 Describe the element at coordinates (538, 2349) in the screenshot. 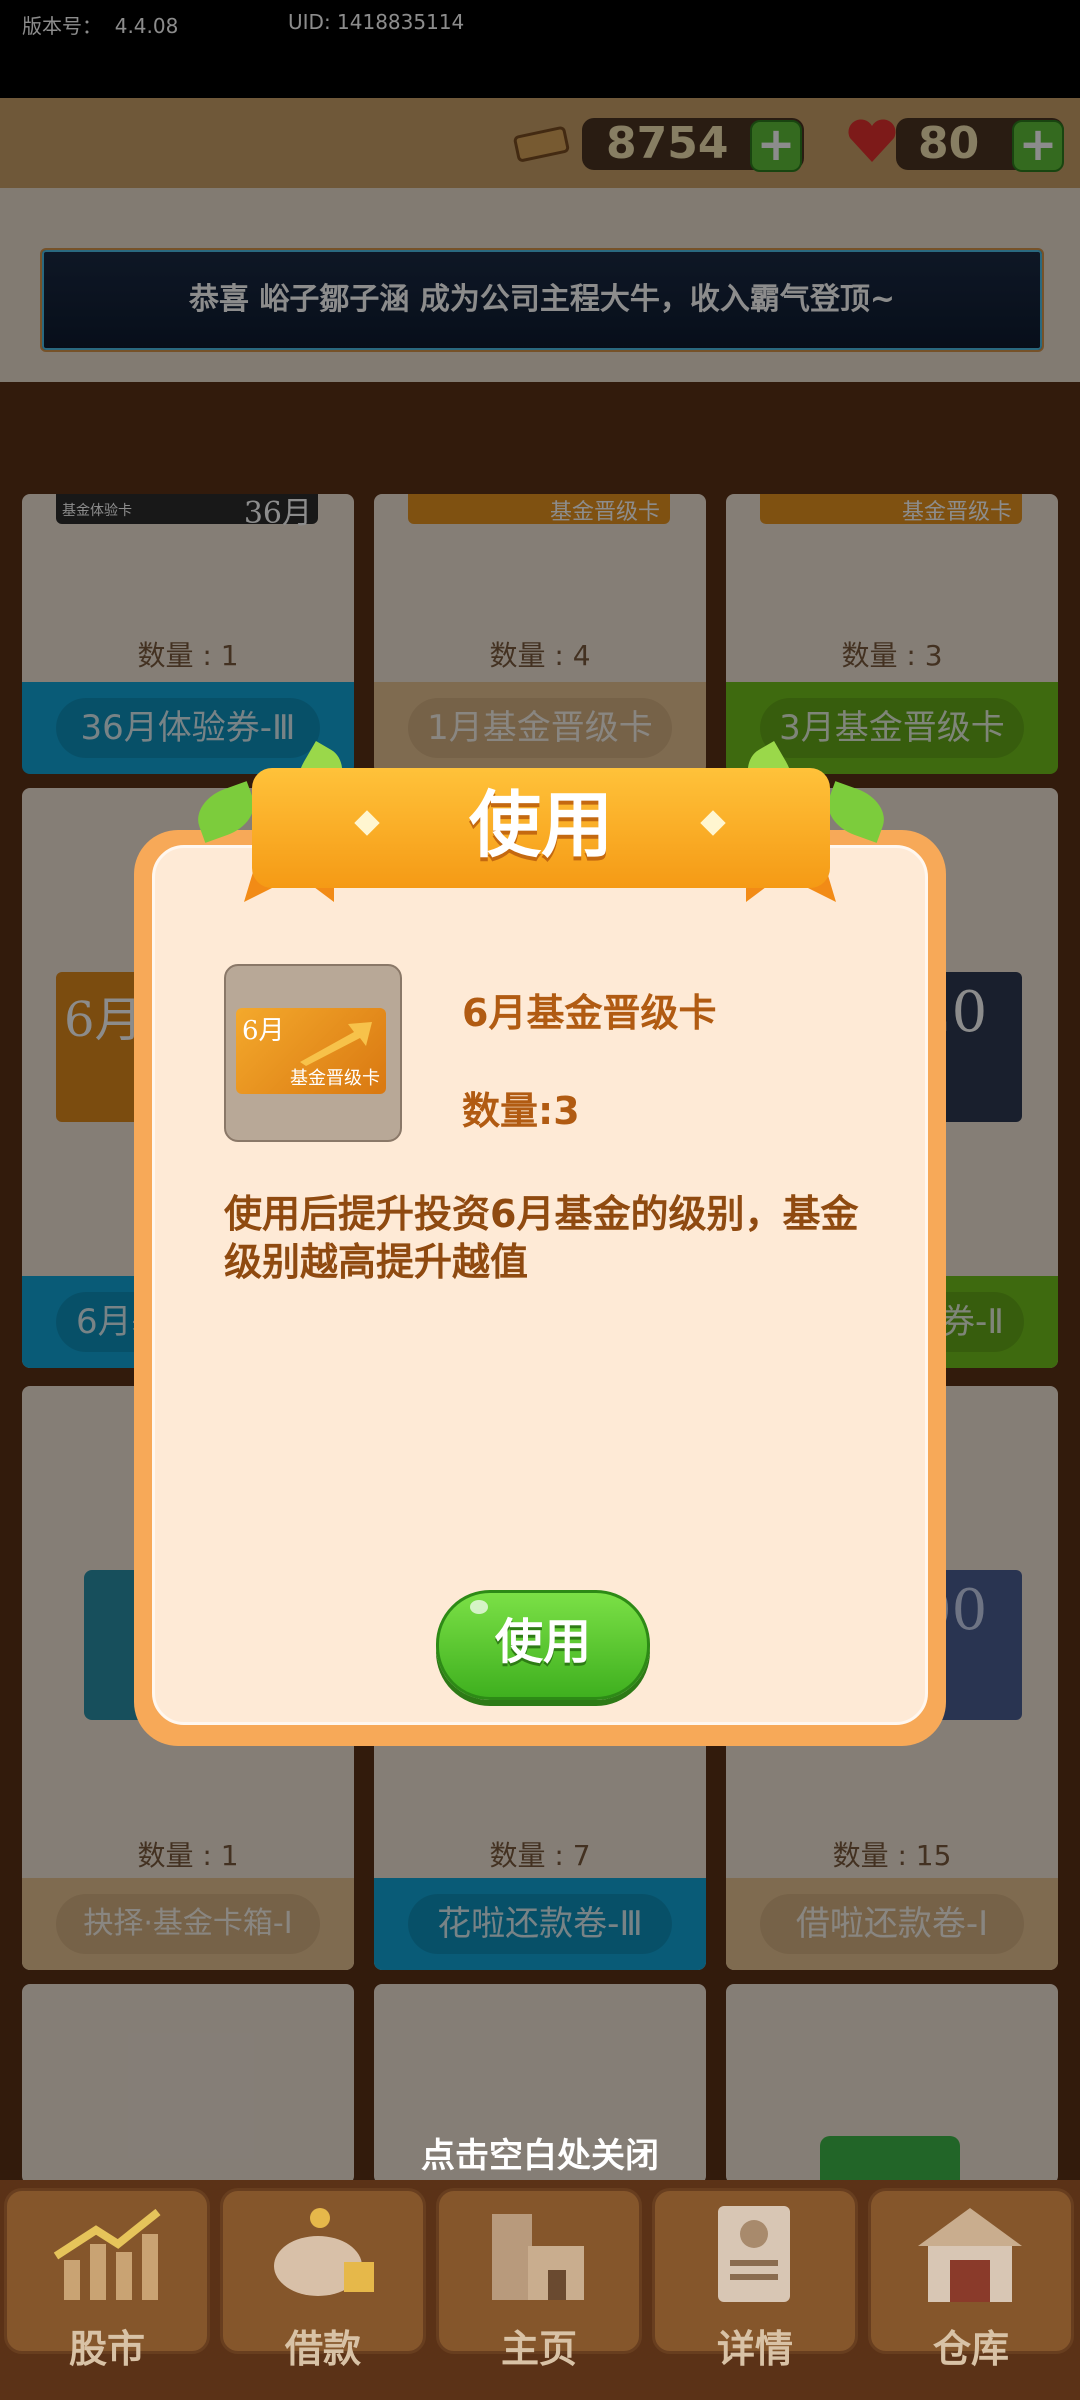

I see `nav-label-home: 主页` at that location.